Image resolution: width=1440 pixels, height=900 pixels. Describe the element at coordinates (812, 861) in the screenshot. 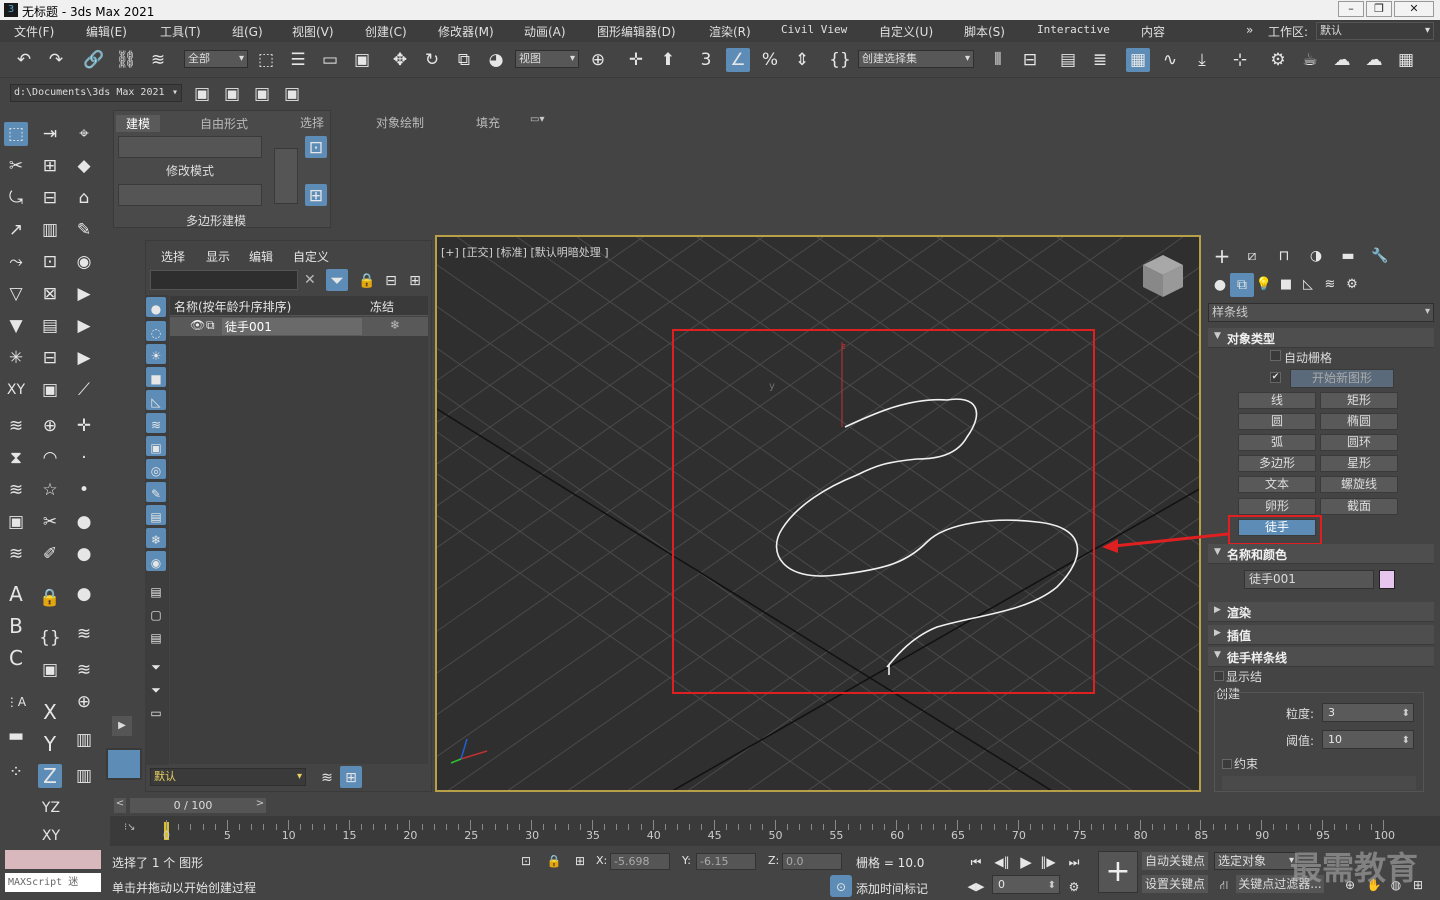

I see `z-coord-field: 0.0` at that location.